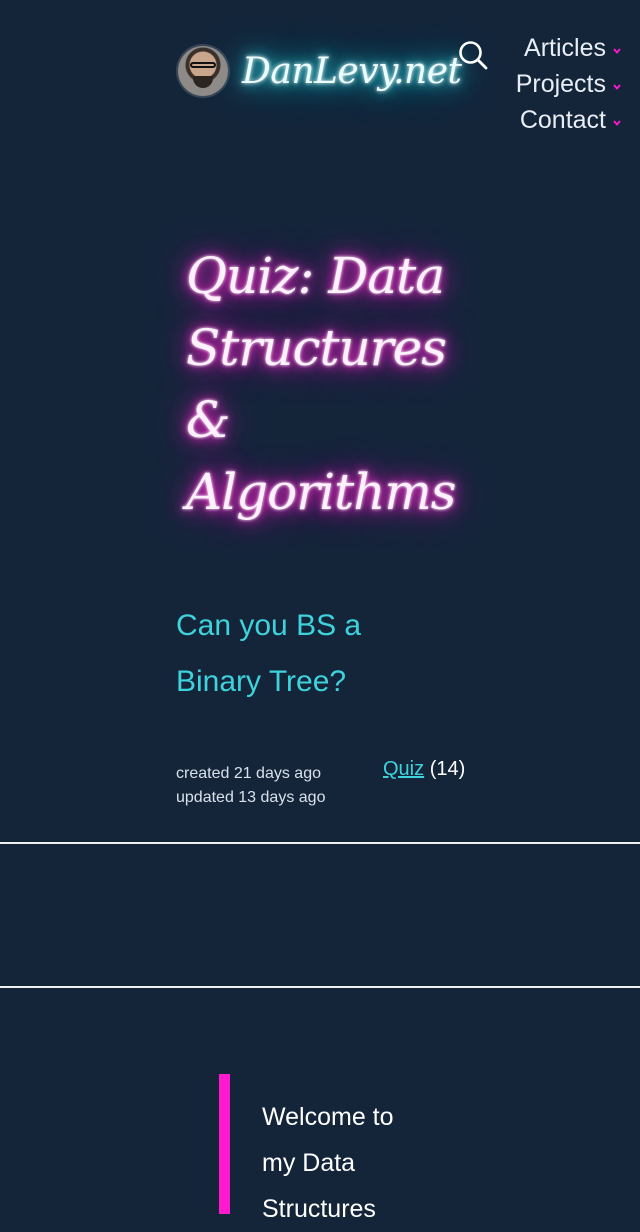 The height and width of the screenshot is (1232, 640). Describe the element at coordinates (352, 71) in the screenshot. I see `site-name: DanLevy.net` at that location.